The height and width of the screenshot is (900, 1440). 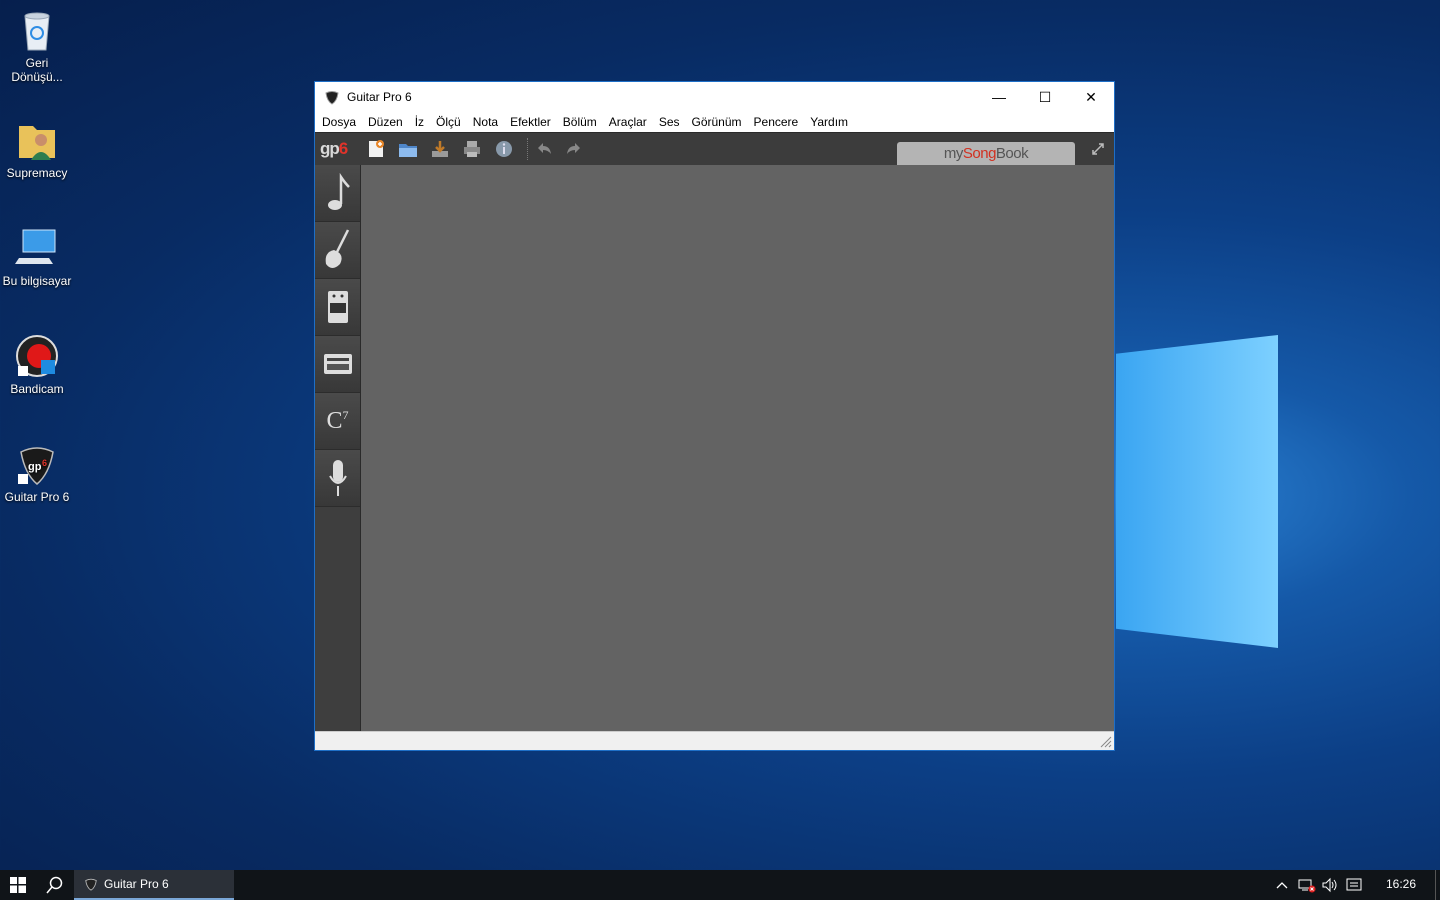 I want to click on show-desktop-button, so click(x=1437, y=885).